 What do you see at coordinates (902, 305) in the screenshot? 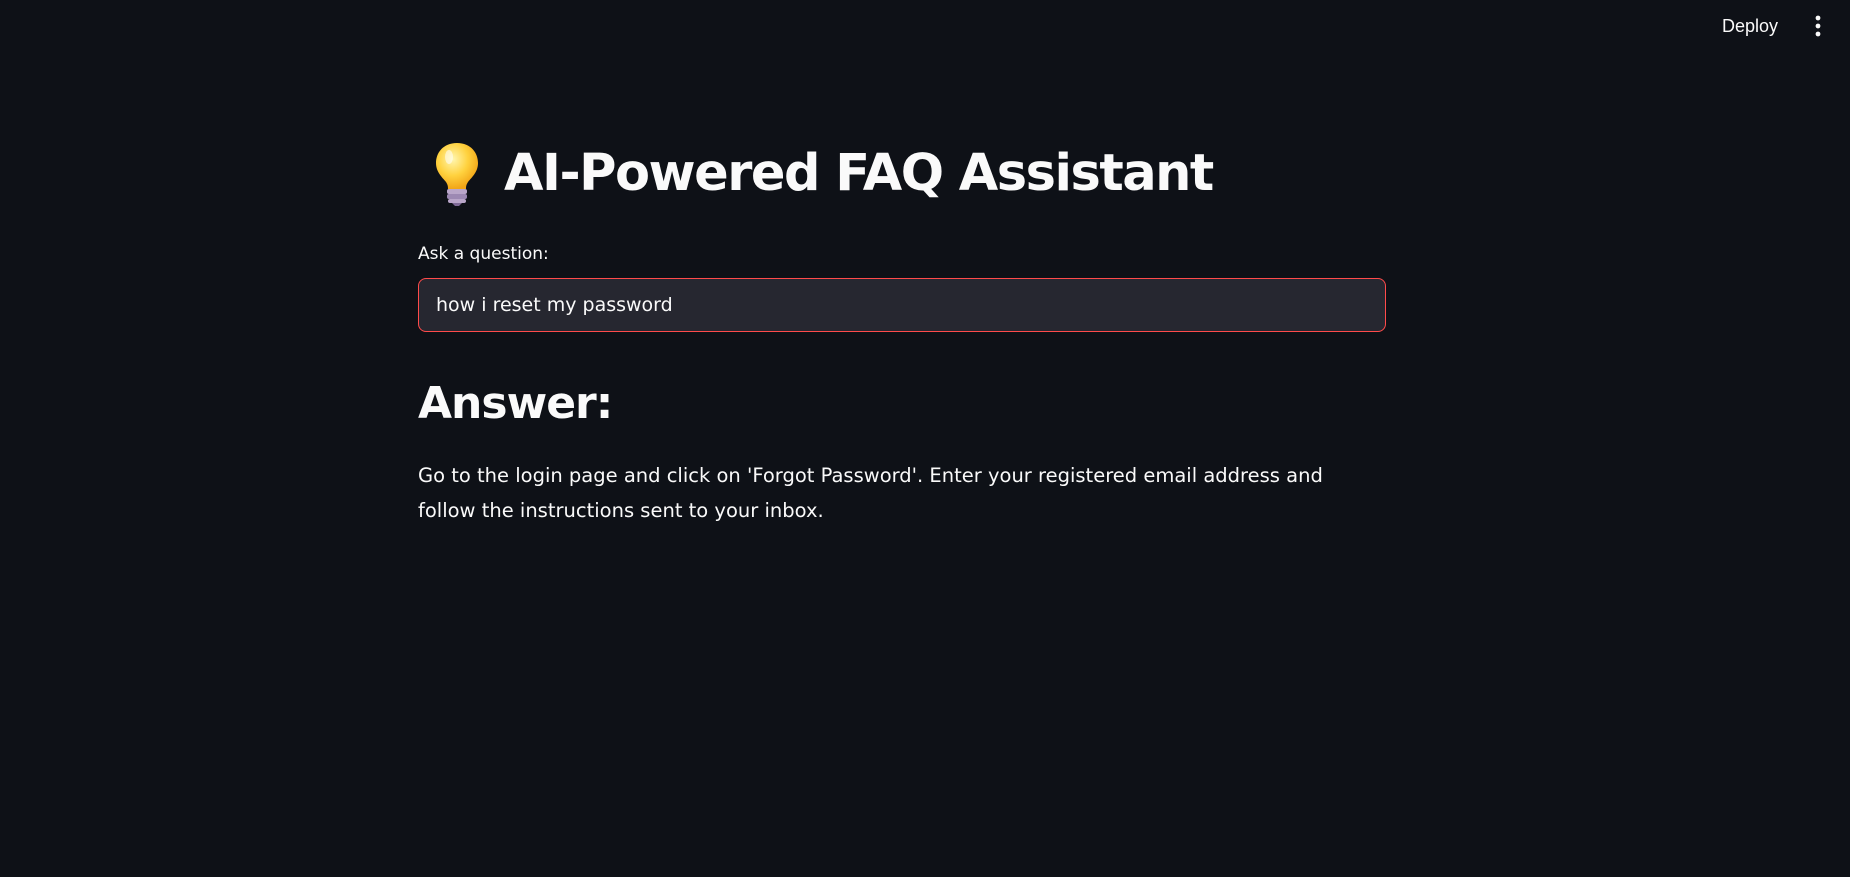
I see `question-input` at bounding box center [902, 305].